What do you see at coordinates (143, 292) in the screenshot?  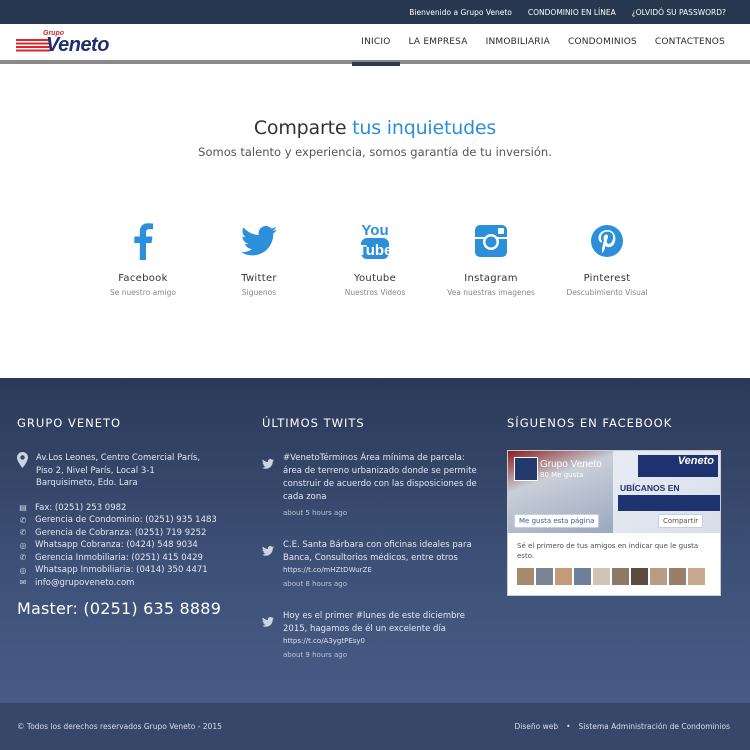 I see `social-desc: Se nuestro amigo` at bounding box center [143, 292].